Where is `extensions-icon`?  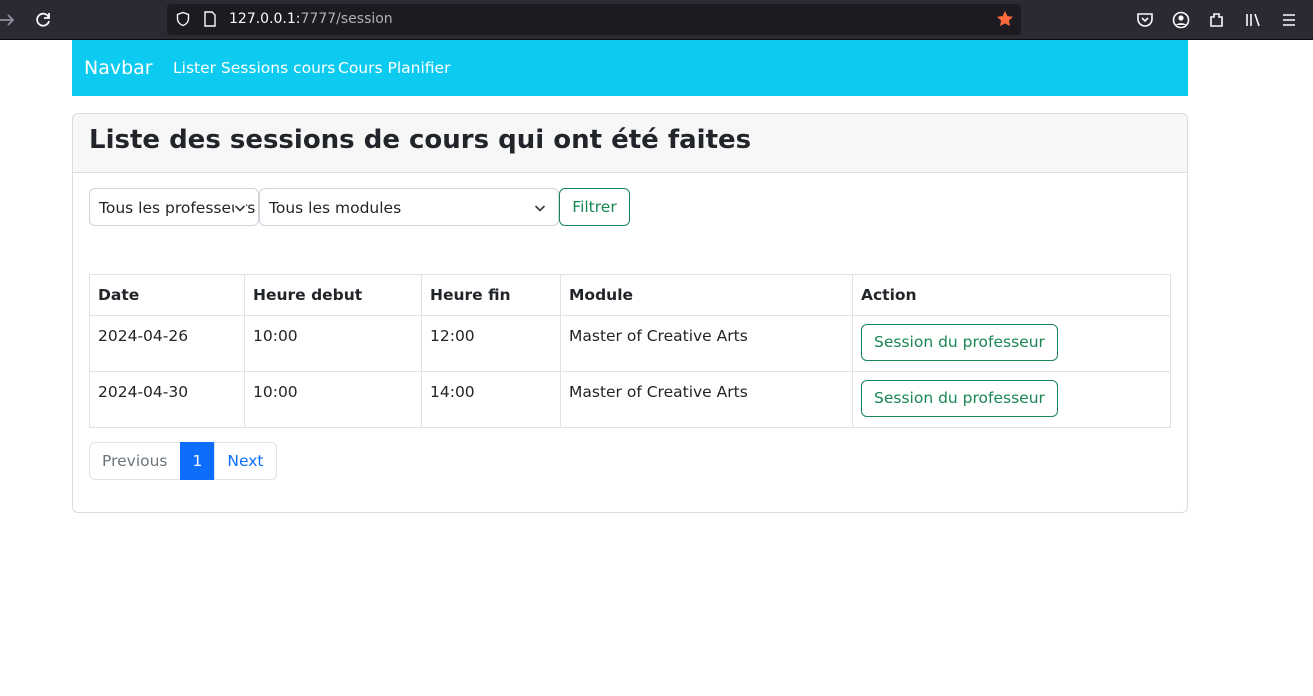
extensions-icon is located at coordinates (1217, 20).